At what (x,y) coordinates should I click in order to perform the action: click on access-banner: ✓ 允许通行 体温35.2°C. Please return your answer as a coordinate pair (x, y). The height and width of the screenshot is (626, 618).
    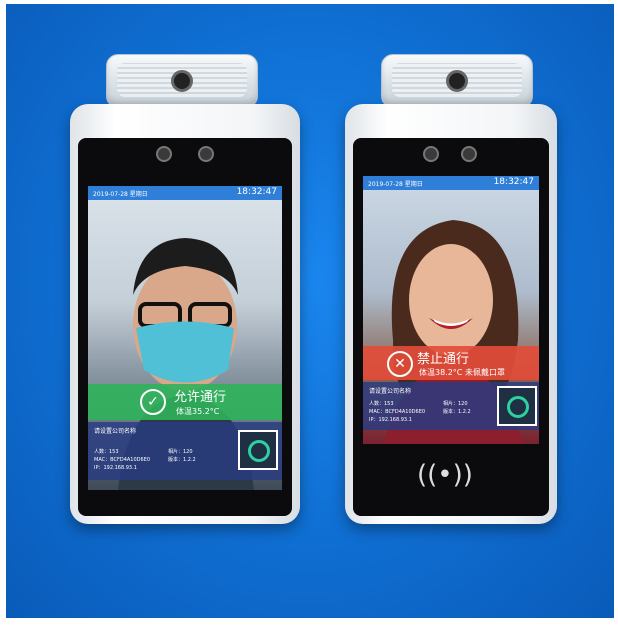
    Looking at the image, I should click on (185, 402).